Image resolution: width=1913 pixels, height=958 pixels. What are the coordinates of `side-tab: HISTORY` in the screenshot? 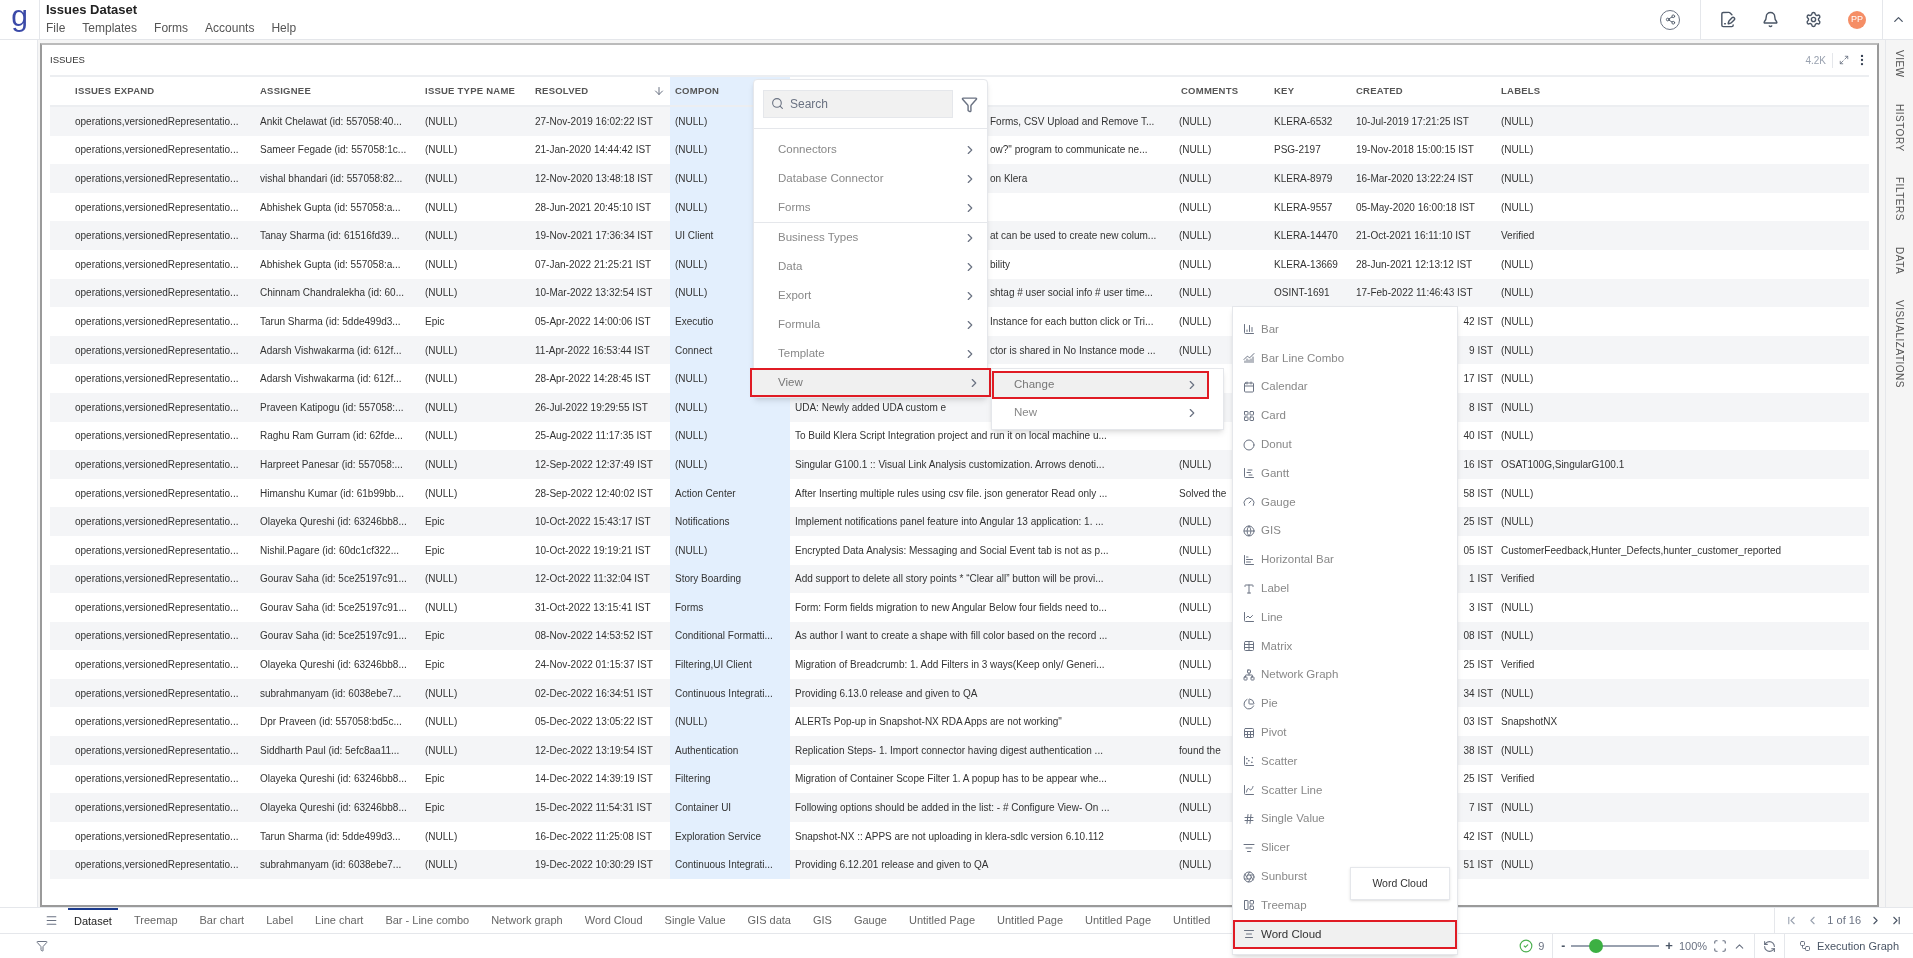 It's located at (1899, 127).